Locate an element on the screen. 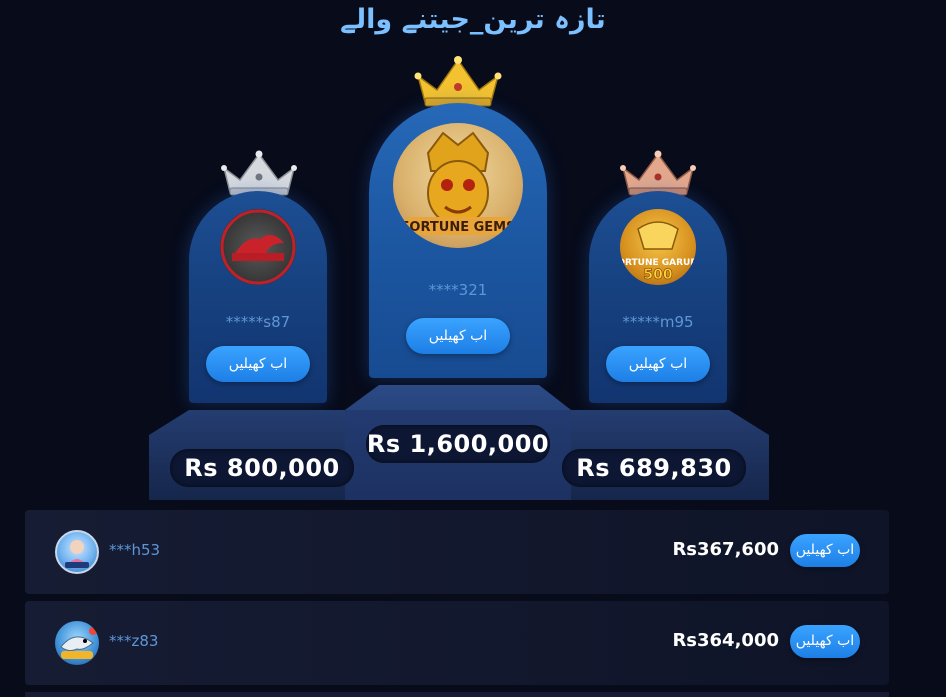 The image size is (946, 697). winner-amount-first: Rs 1,600,000 is located at coordinates (458, 444).